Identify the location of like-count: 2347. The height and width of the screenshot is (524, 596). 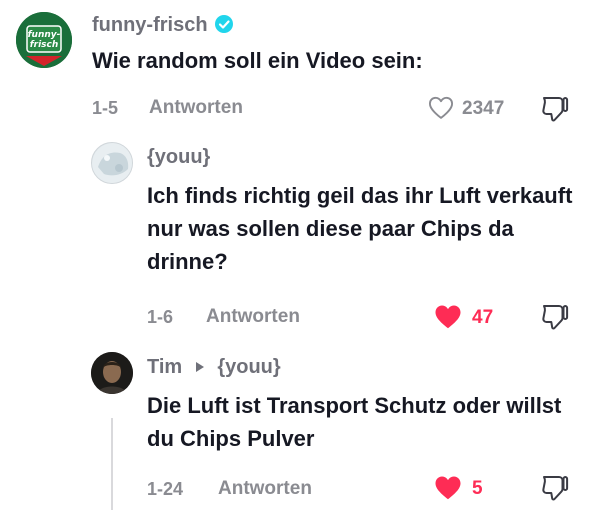
(483, 108).